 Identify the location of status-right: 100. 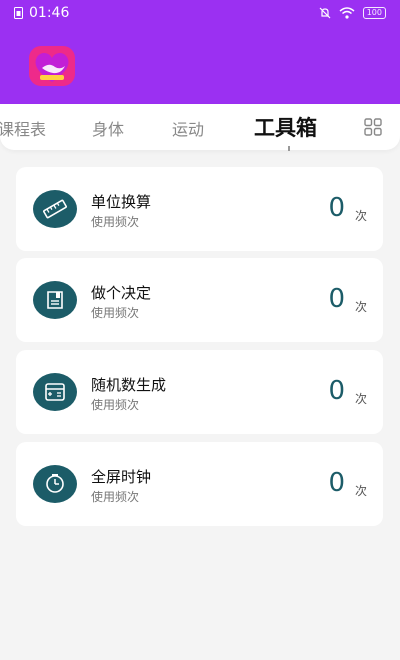
(352, 13).